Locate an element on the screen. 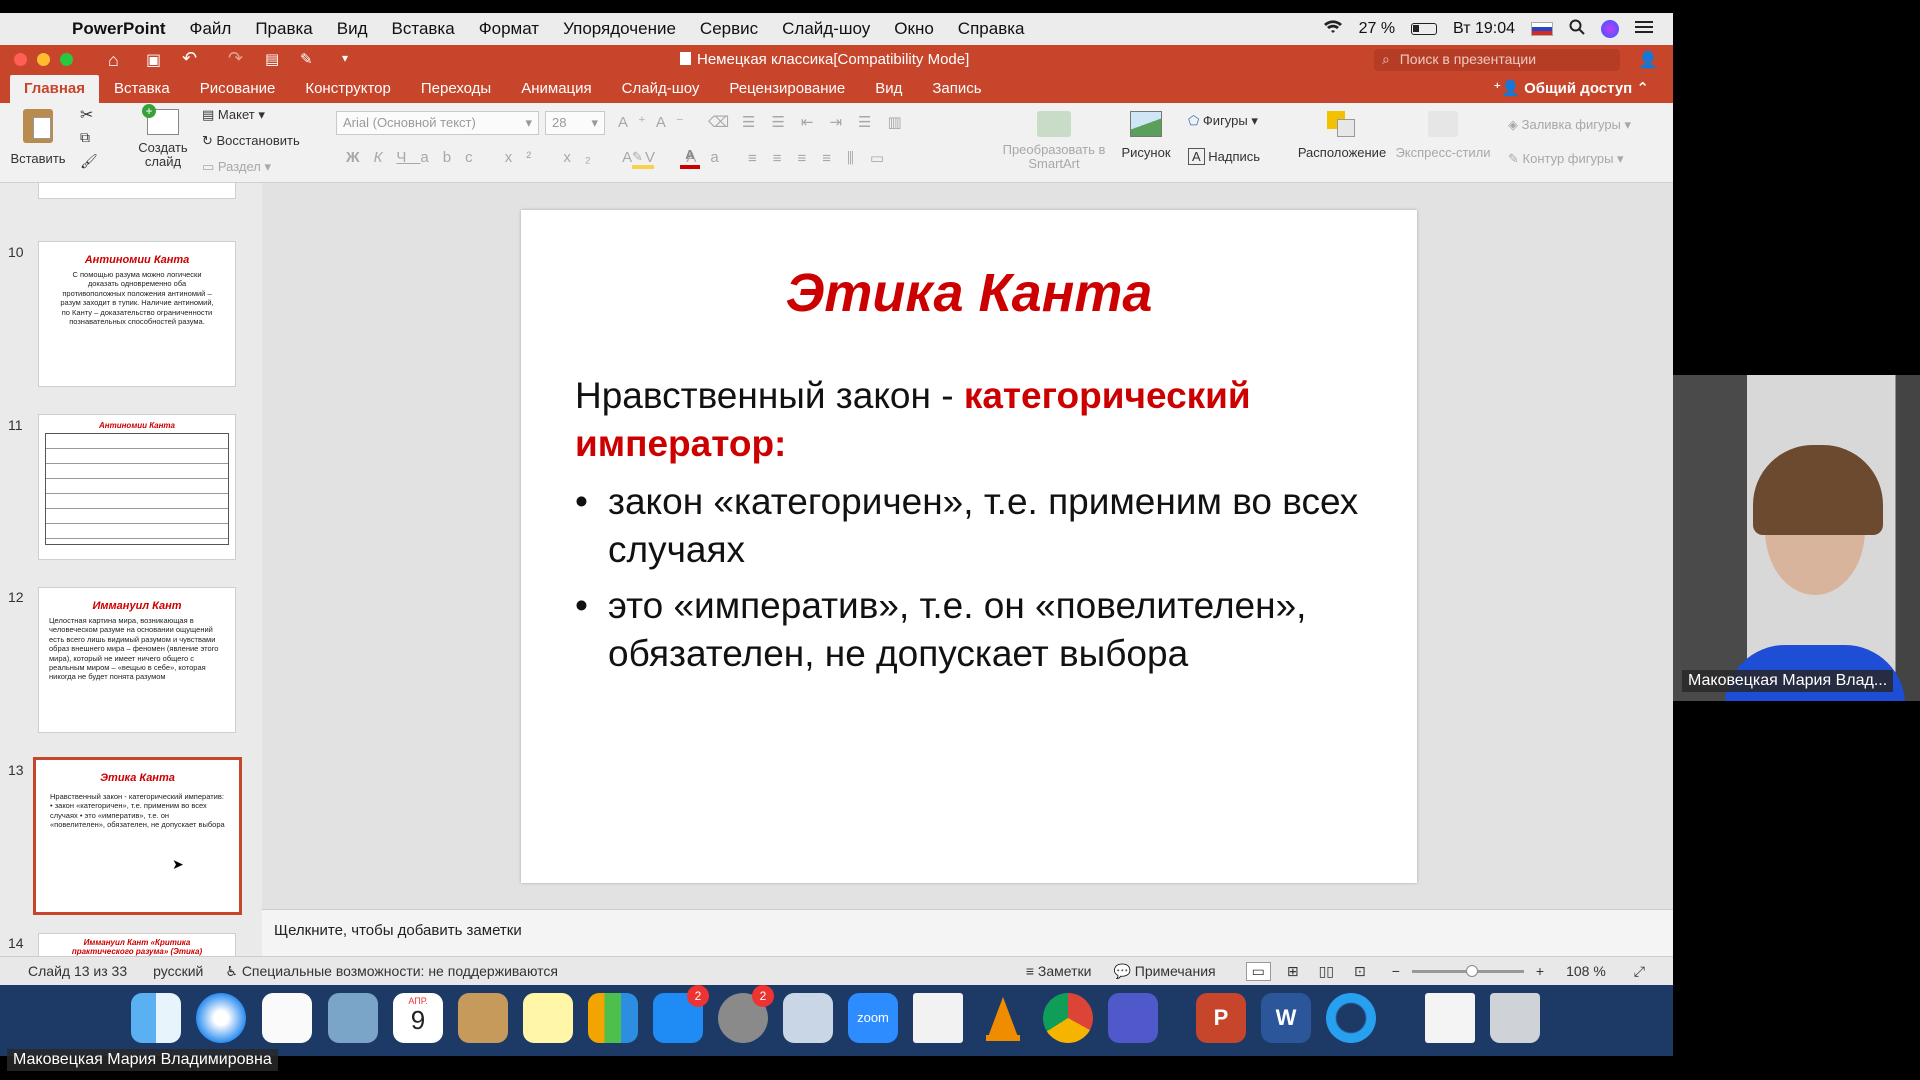  zoom-slider is located at coordinates (1467, 970).